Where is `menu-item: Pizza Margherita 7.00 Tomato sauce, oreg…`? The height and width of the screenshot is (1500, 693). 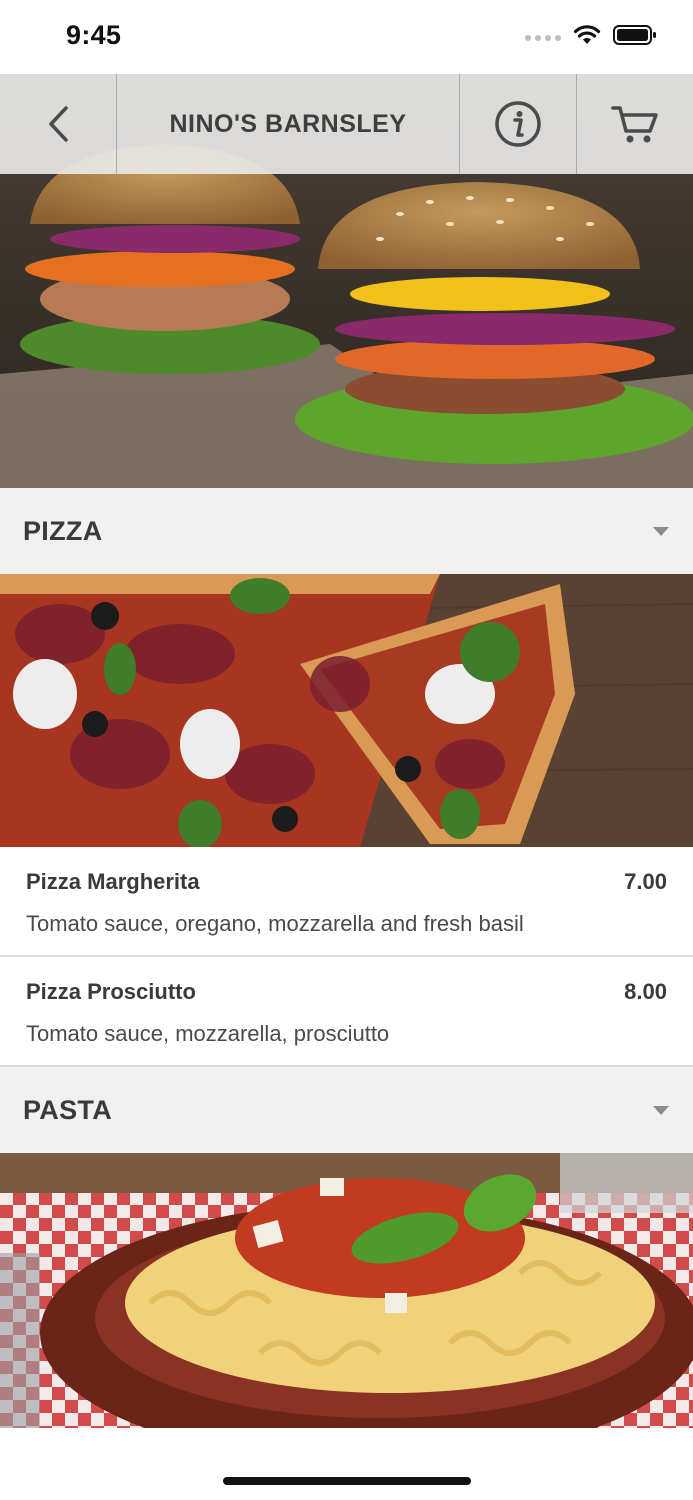 menu-item: Pizza Margherita 7.00 Tomato sauce, oreg… is located at coordinates (346, 902).